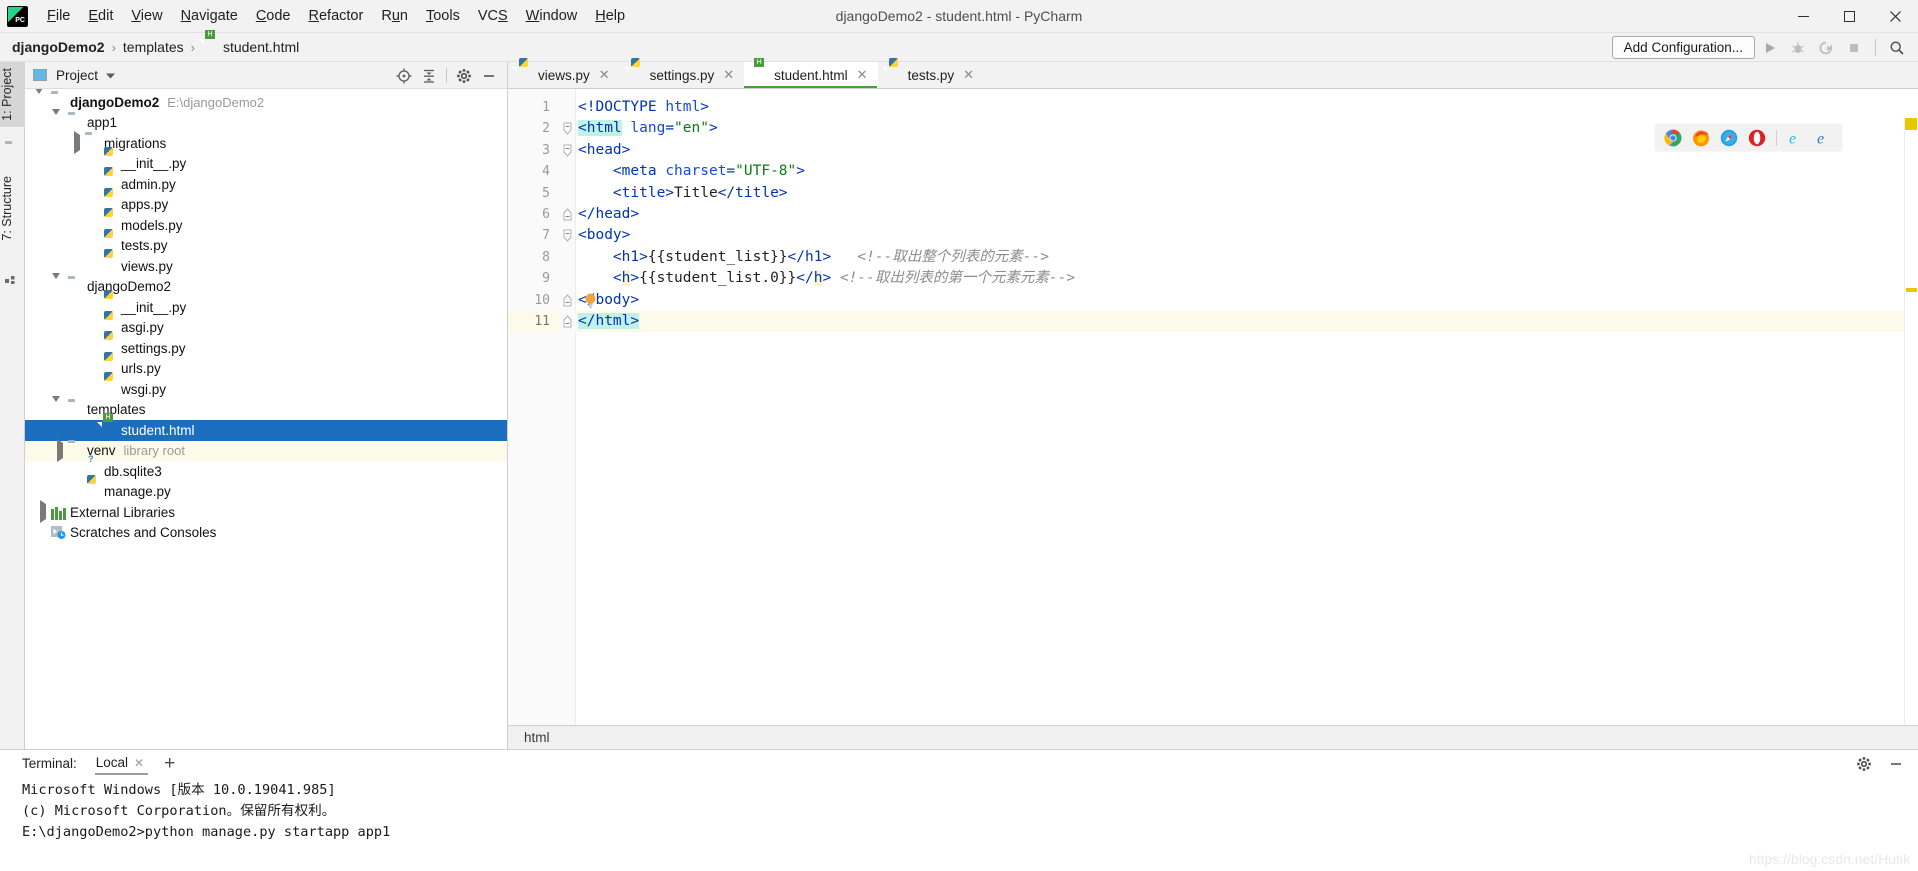 Image resolution: width=1918 pixels, height=871 pixels. I want to click on minimize-button, so click(1803, 16).